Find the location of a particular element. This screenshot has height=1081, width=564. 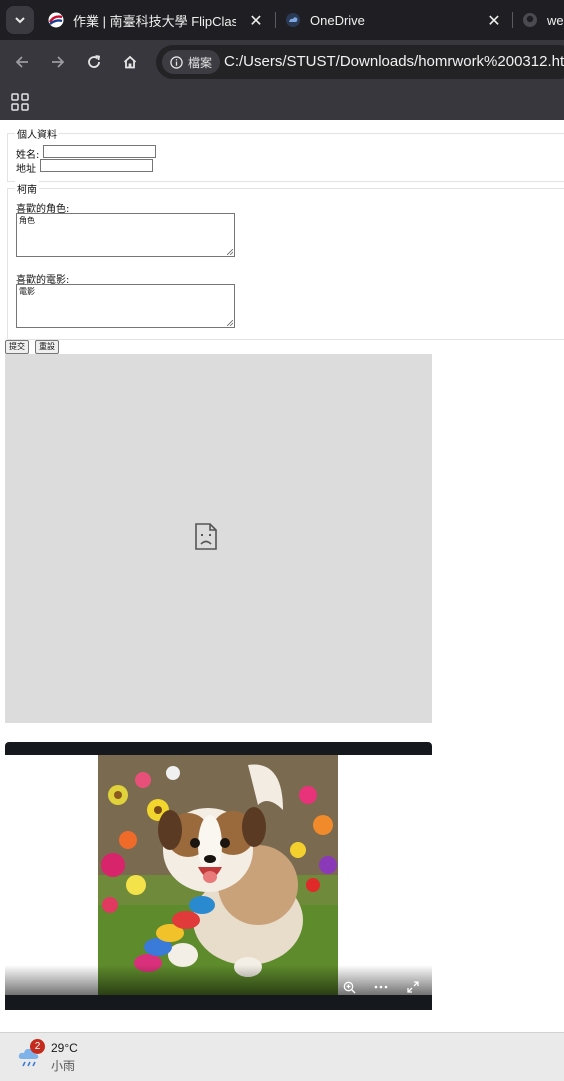

video-controls-shade is located at coordinates (218, 980).